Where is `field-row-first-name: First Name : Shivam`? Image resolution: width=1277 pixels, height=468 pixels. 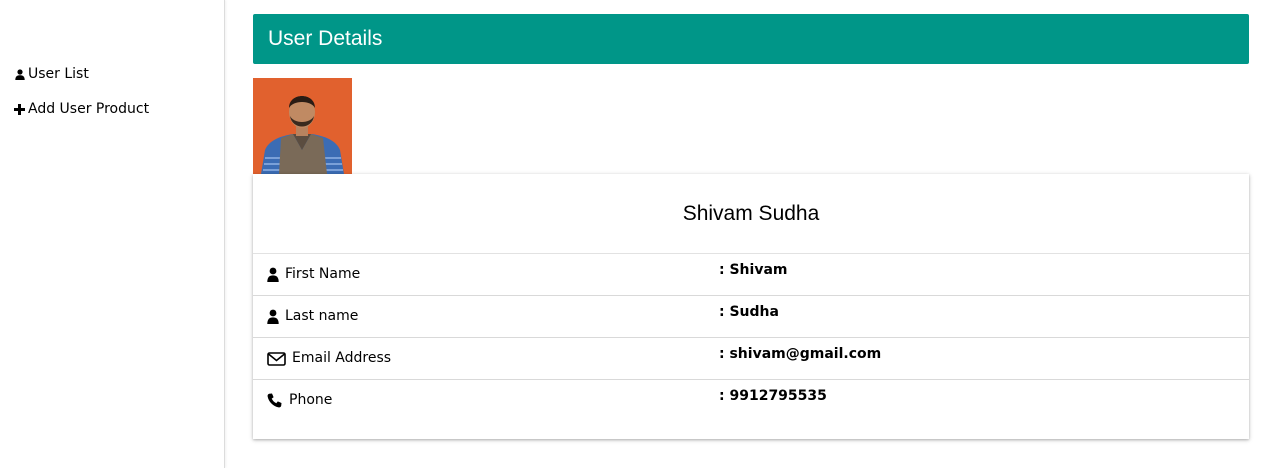 field-row-first-name: First Name : Shivam is located at coordinates (751, 275).